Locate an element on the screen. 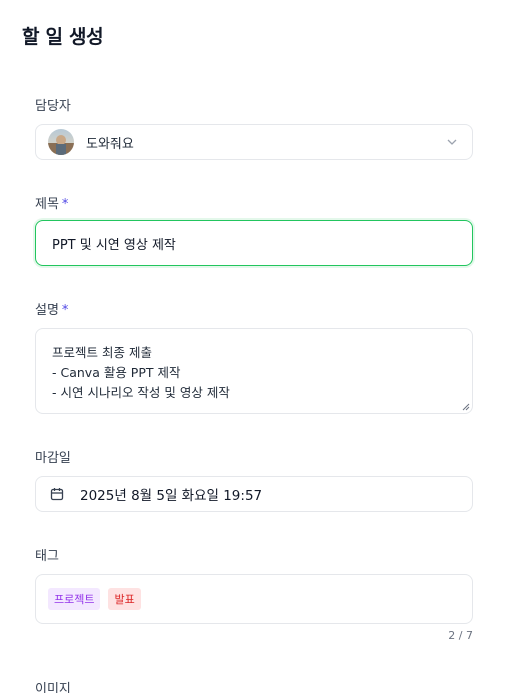 Image resolution: width=506 pixels, height=693 pixels. assignee-select: 도와줘요 is located at coordinates (254, 142).